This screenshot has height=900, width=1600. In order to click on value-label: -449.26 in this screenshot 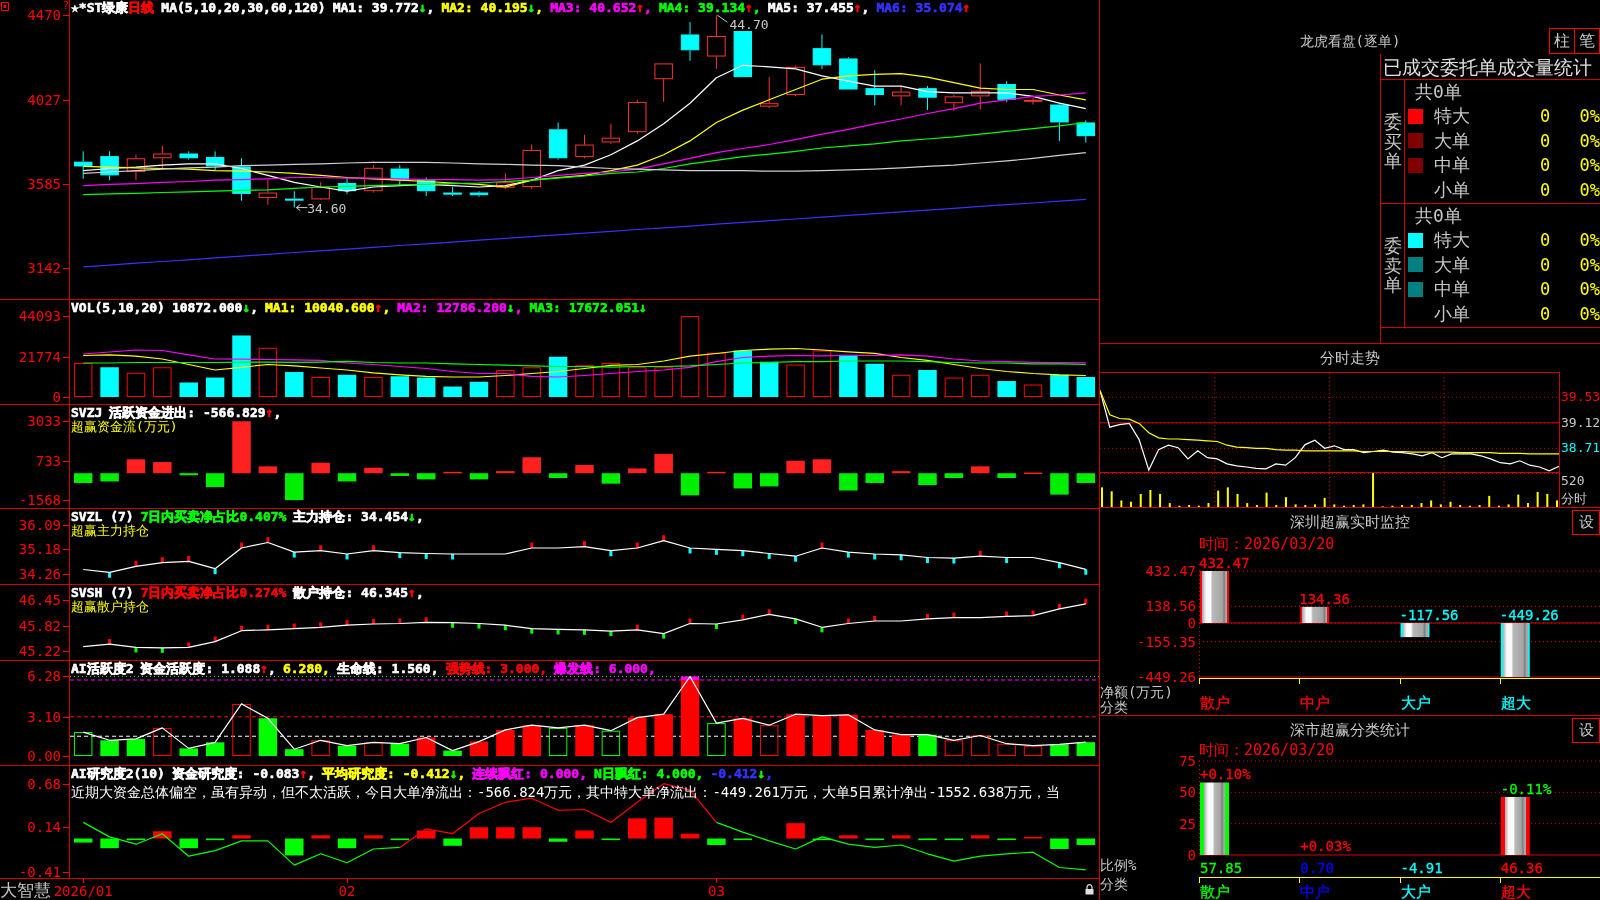, I will do `click(1529, 615)`.